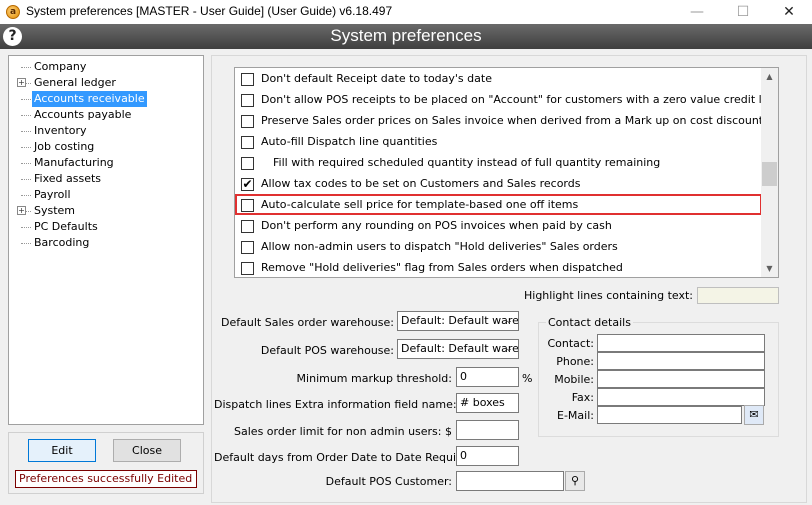 Image resolution: width=812 pixels, height=505 pixels. I want to click on min-markup-label: Minimum markup threshold:, so click(374, 378).